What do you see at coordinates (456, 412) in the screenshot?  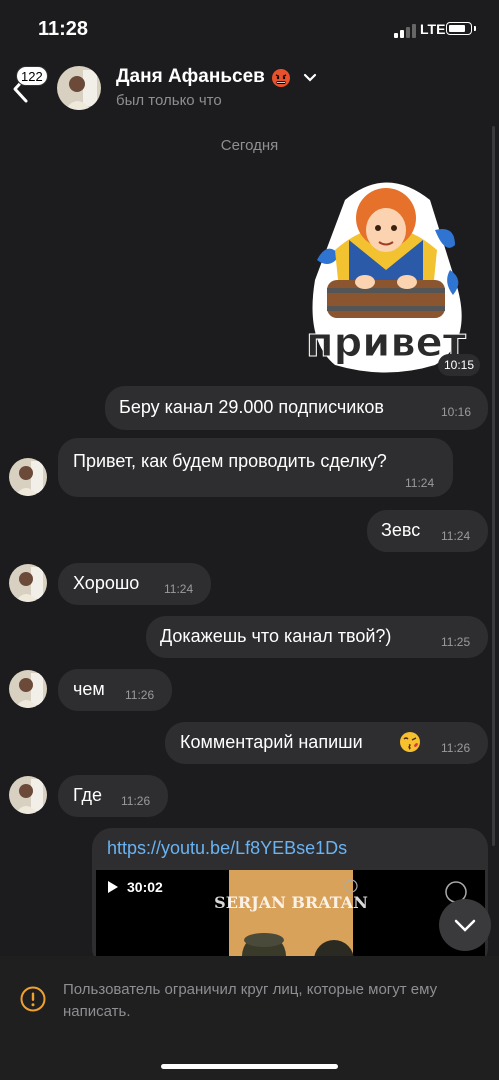 I see `message-time: 10:16` at bounding box center [456, 412].